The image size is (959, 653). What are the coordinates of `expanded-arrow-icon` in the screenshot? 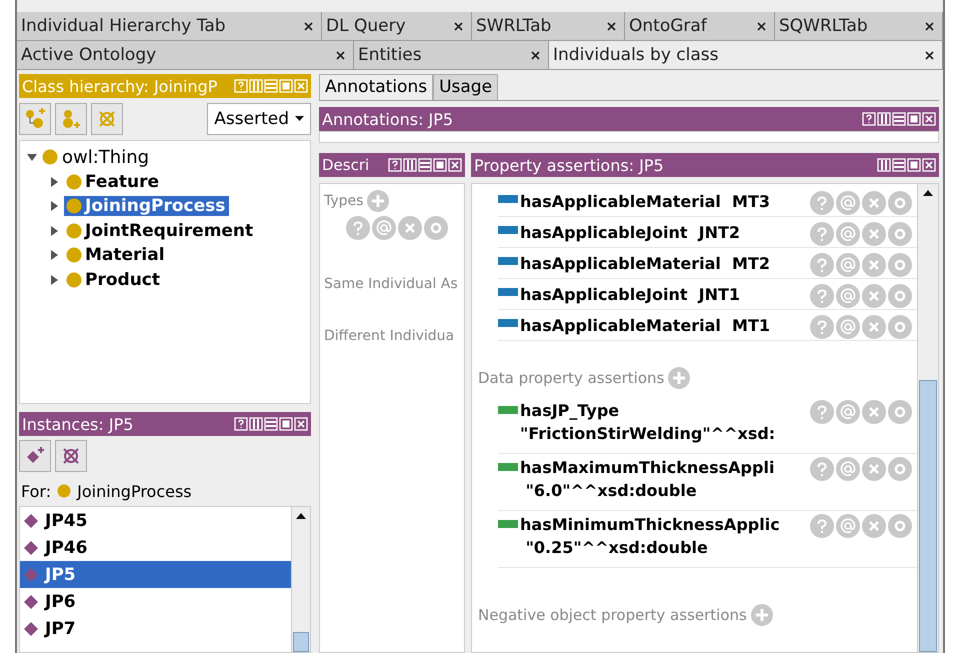 It's located at (32, 157).